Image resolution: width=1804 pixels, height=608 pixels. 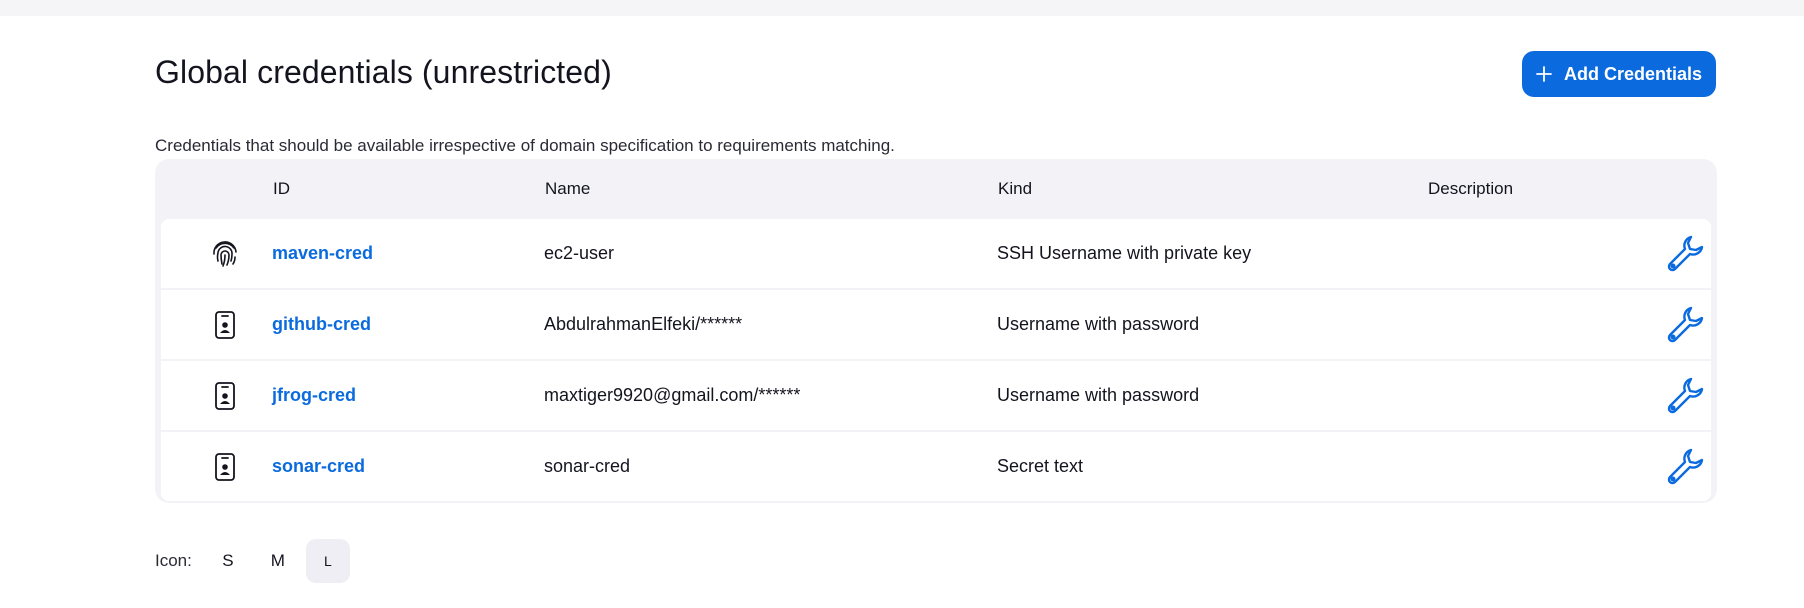 I want to click on icon-size-selector: Icon: S M L, so click(x=255, y=561).